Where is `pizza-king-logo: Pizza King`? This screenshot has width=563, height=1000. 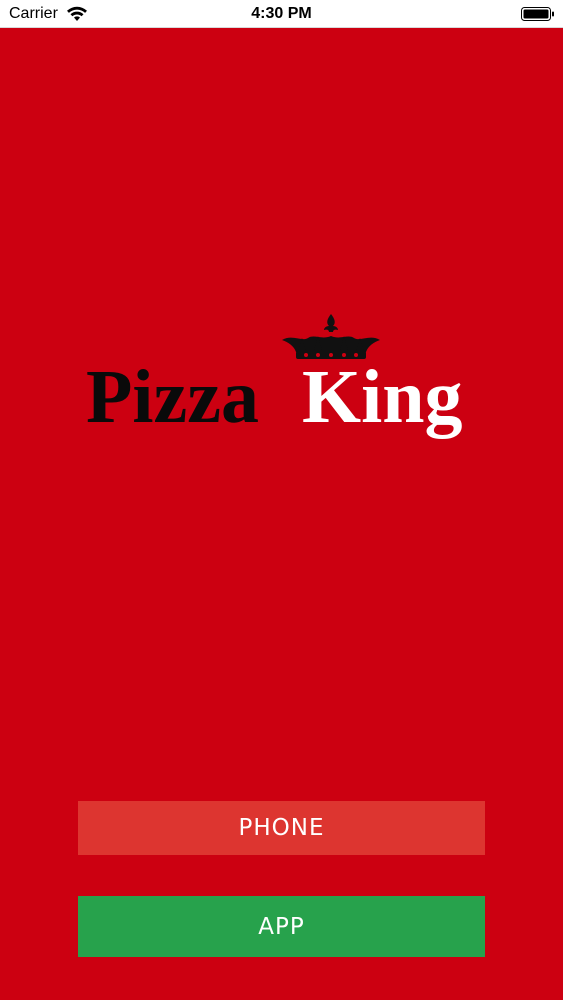 pizza-king-logo: Pizza King is located at coordinates (283, 377).